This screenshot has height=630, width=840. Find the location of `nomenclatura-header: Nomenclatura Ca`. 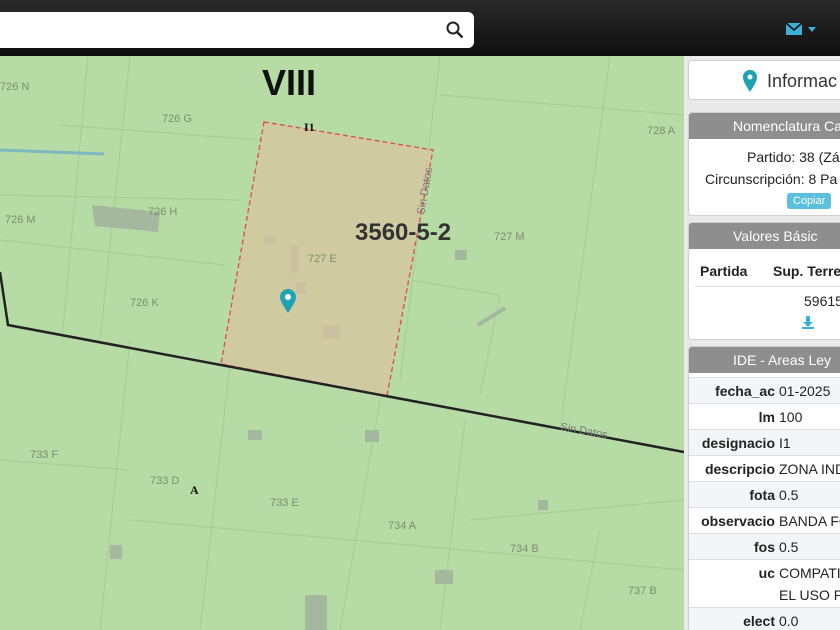

nomenclatura-header: Nomenclatura Ca is located at coordinates (764, 126).